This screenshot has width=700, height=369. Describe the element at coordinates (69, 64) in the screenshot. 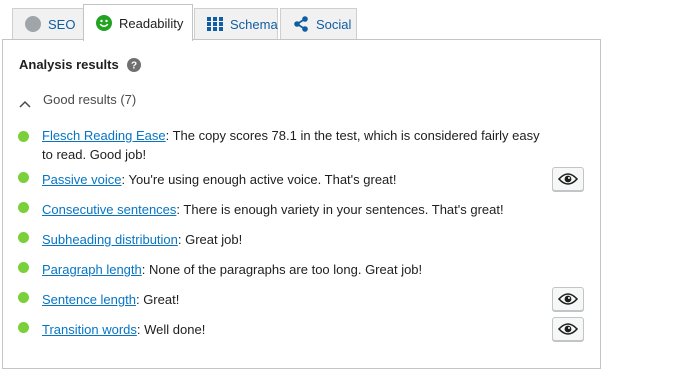

I see `analysis-title: Analysis results` at that location.